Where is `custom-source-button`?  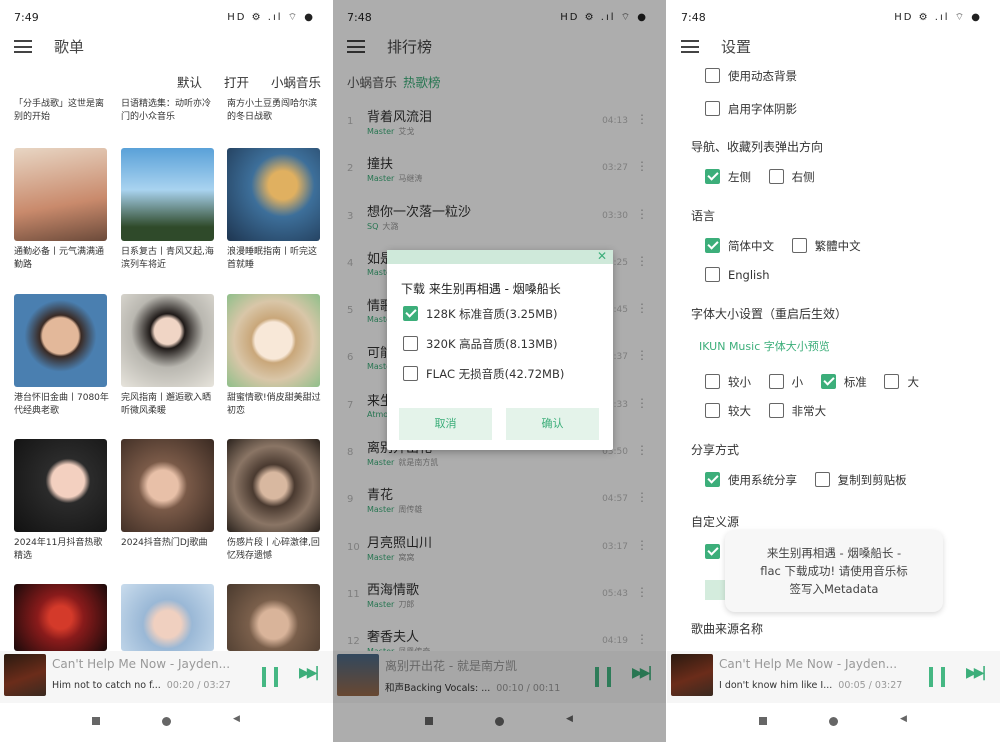 custom-source-button is located at coordinates (716, 590).